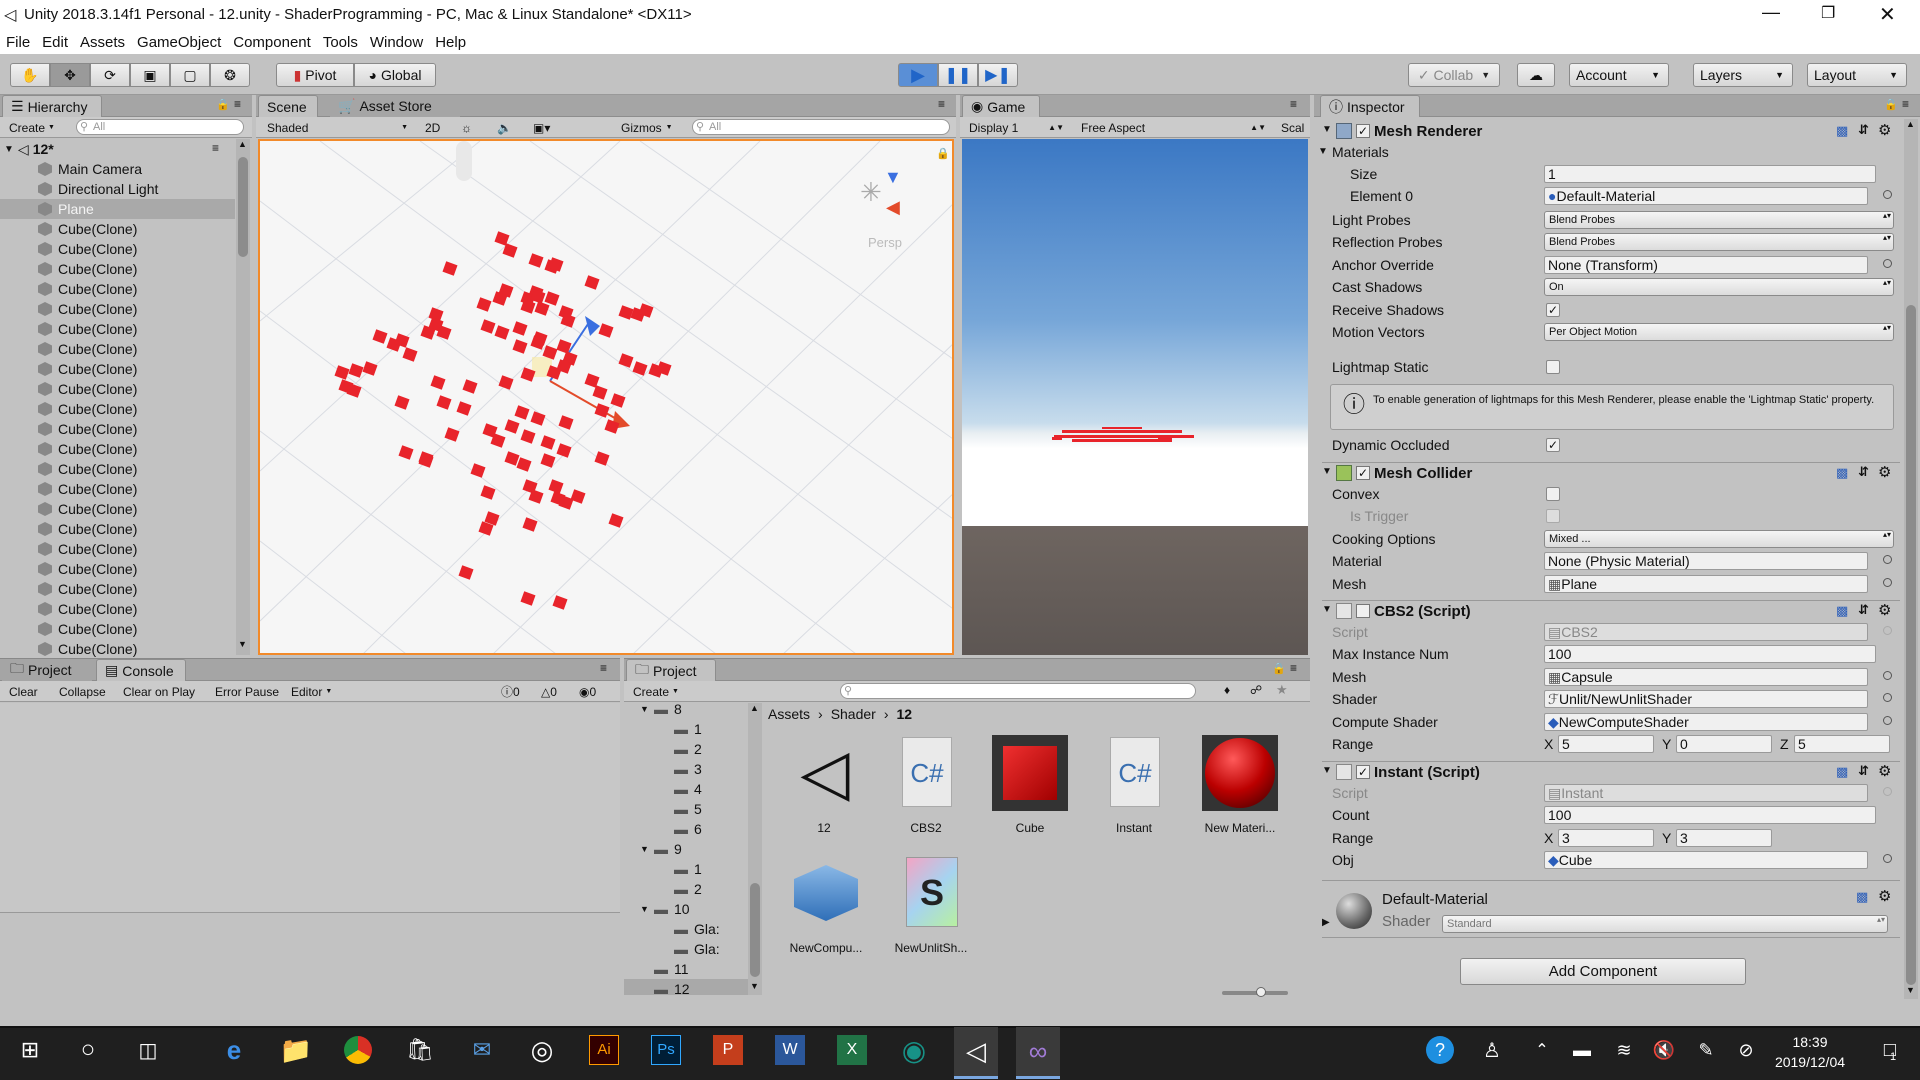 The width and height of the screenshot is (1920, 1080). What do you see at coordinates (504, 127) in the screenshot?
I see `audio-toggle-icon: 🔈` at bounding box center [504, 127].